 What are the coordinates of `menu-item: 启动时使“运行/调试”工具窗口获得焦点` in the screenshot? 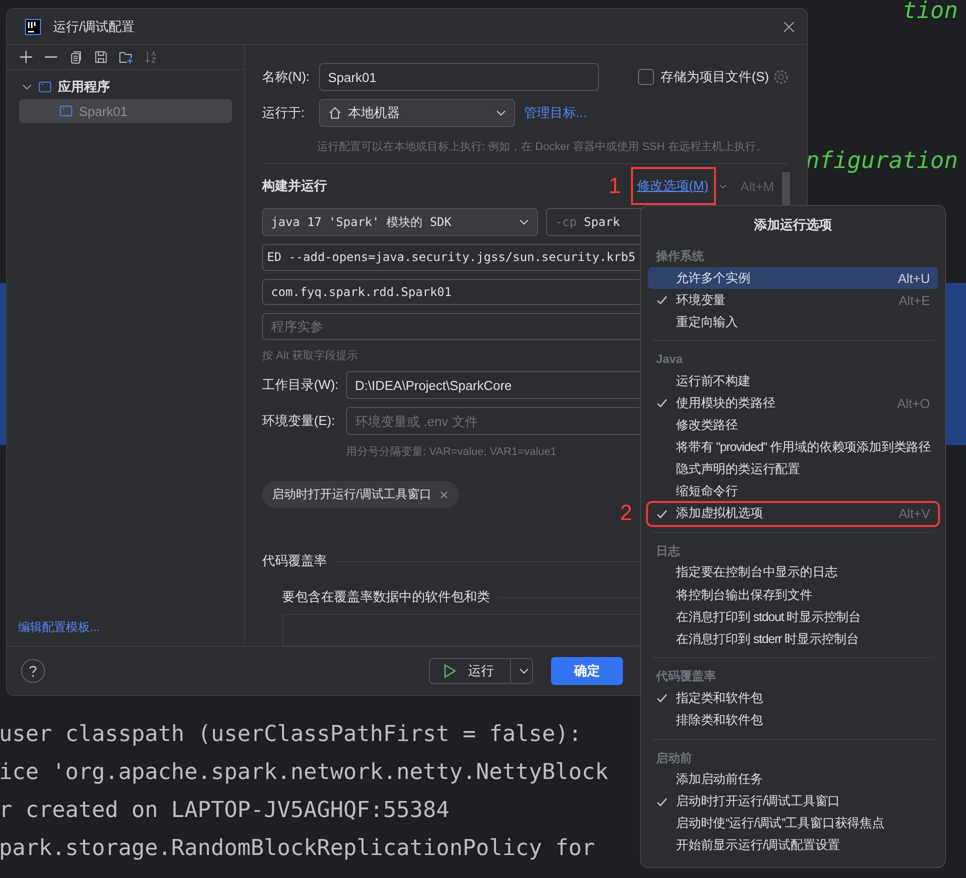 It's located at (793, 823).